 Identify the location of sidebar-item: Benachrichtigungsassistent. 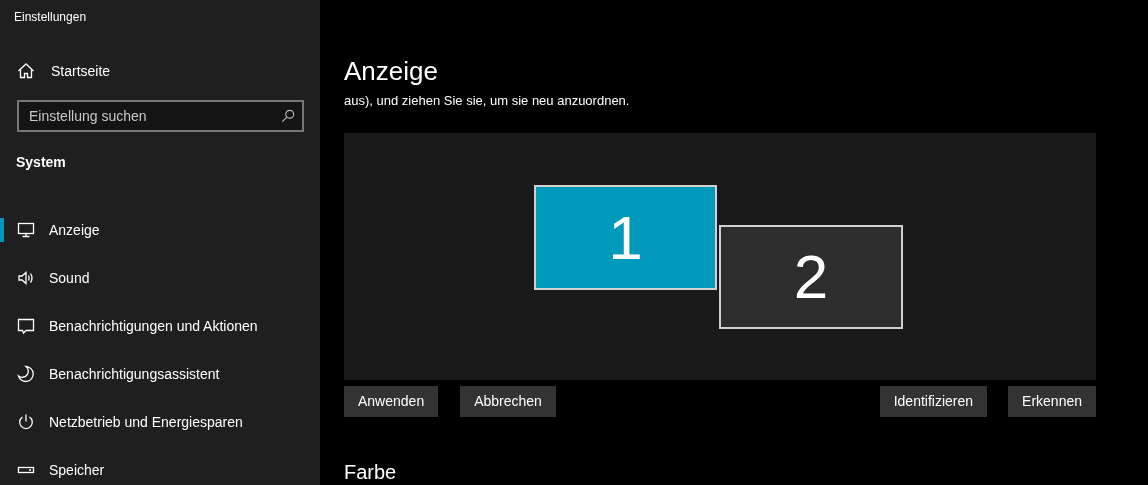
(134, 374).